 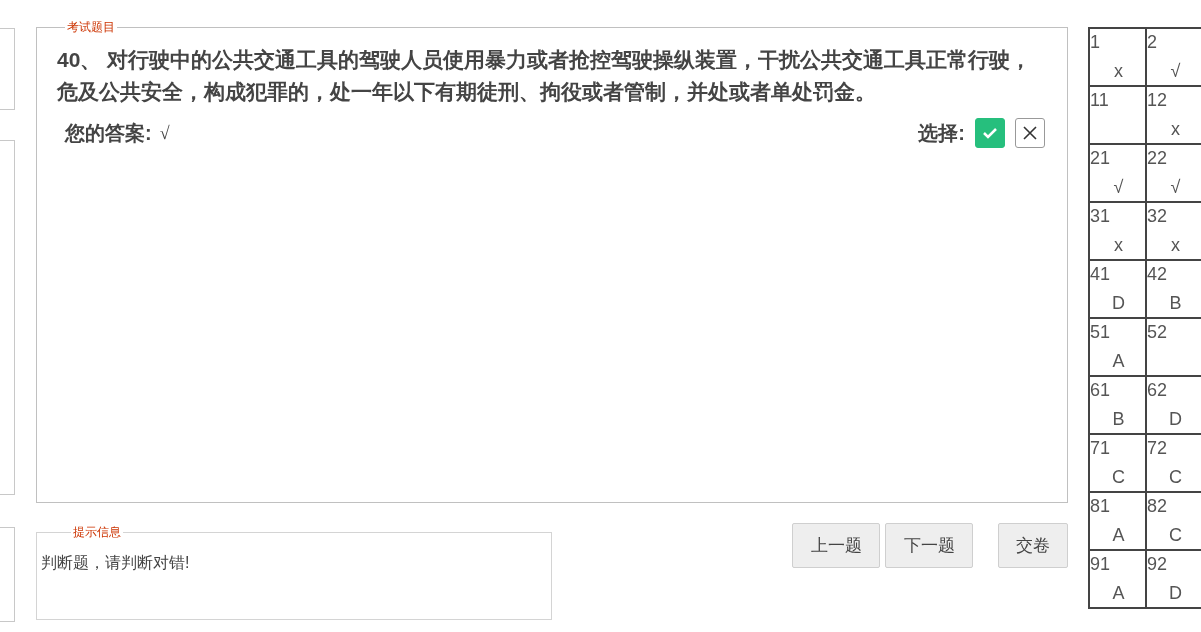 What do you see at coordinates (1174, 58) in the screenshot?
I see `answer-grid-cell: 2 √` at bounding box center [1174, 58].